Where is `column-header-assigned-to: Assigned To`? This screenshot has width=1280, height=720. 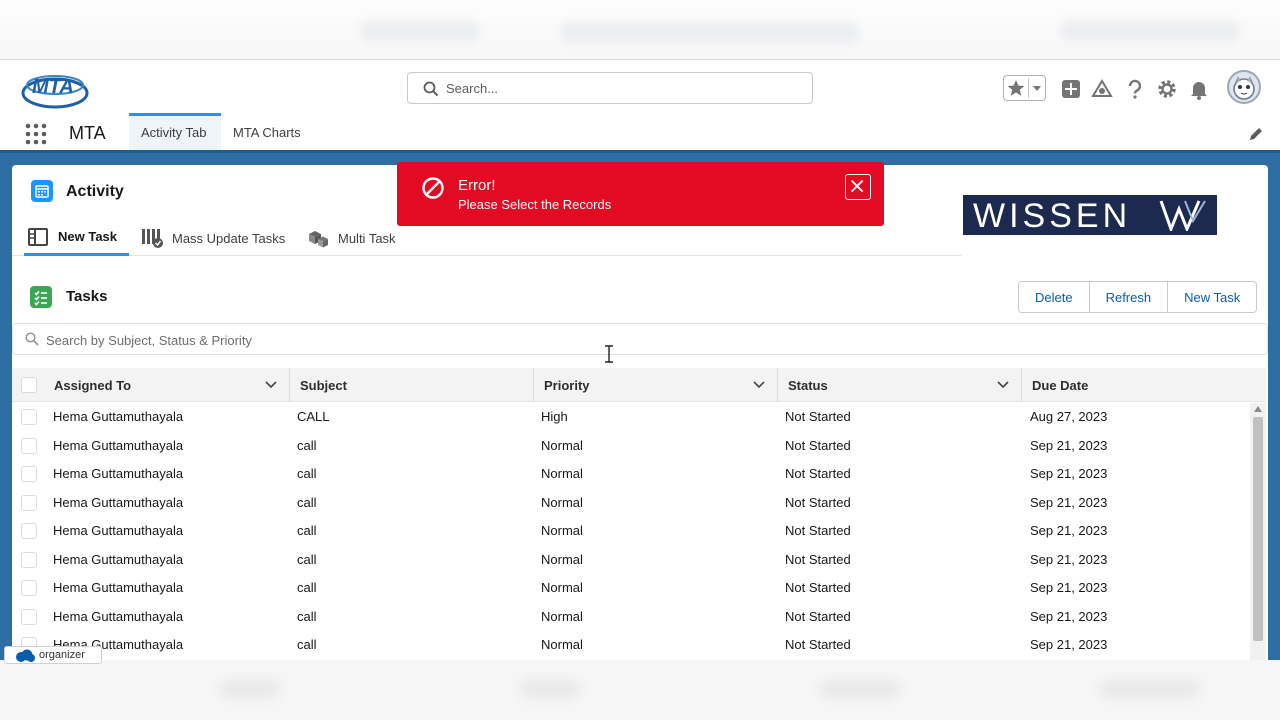
column-header-assigned-to: Assigned To is located at coordinates (167, 385).